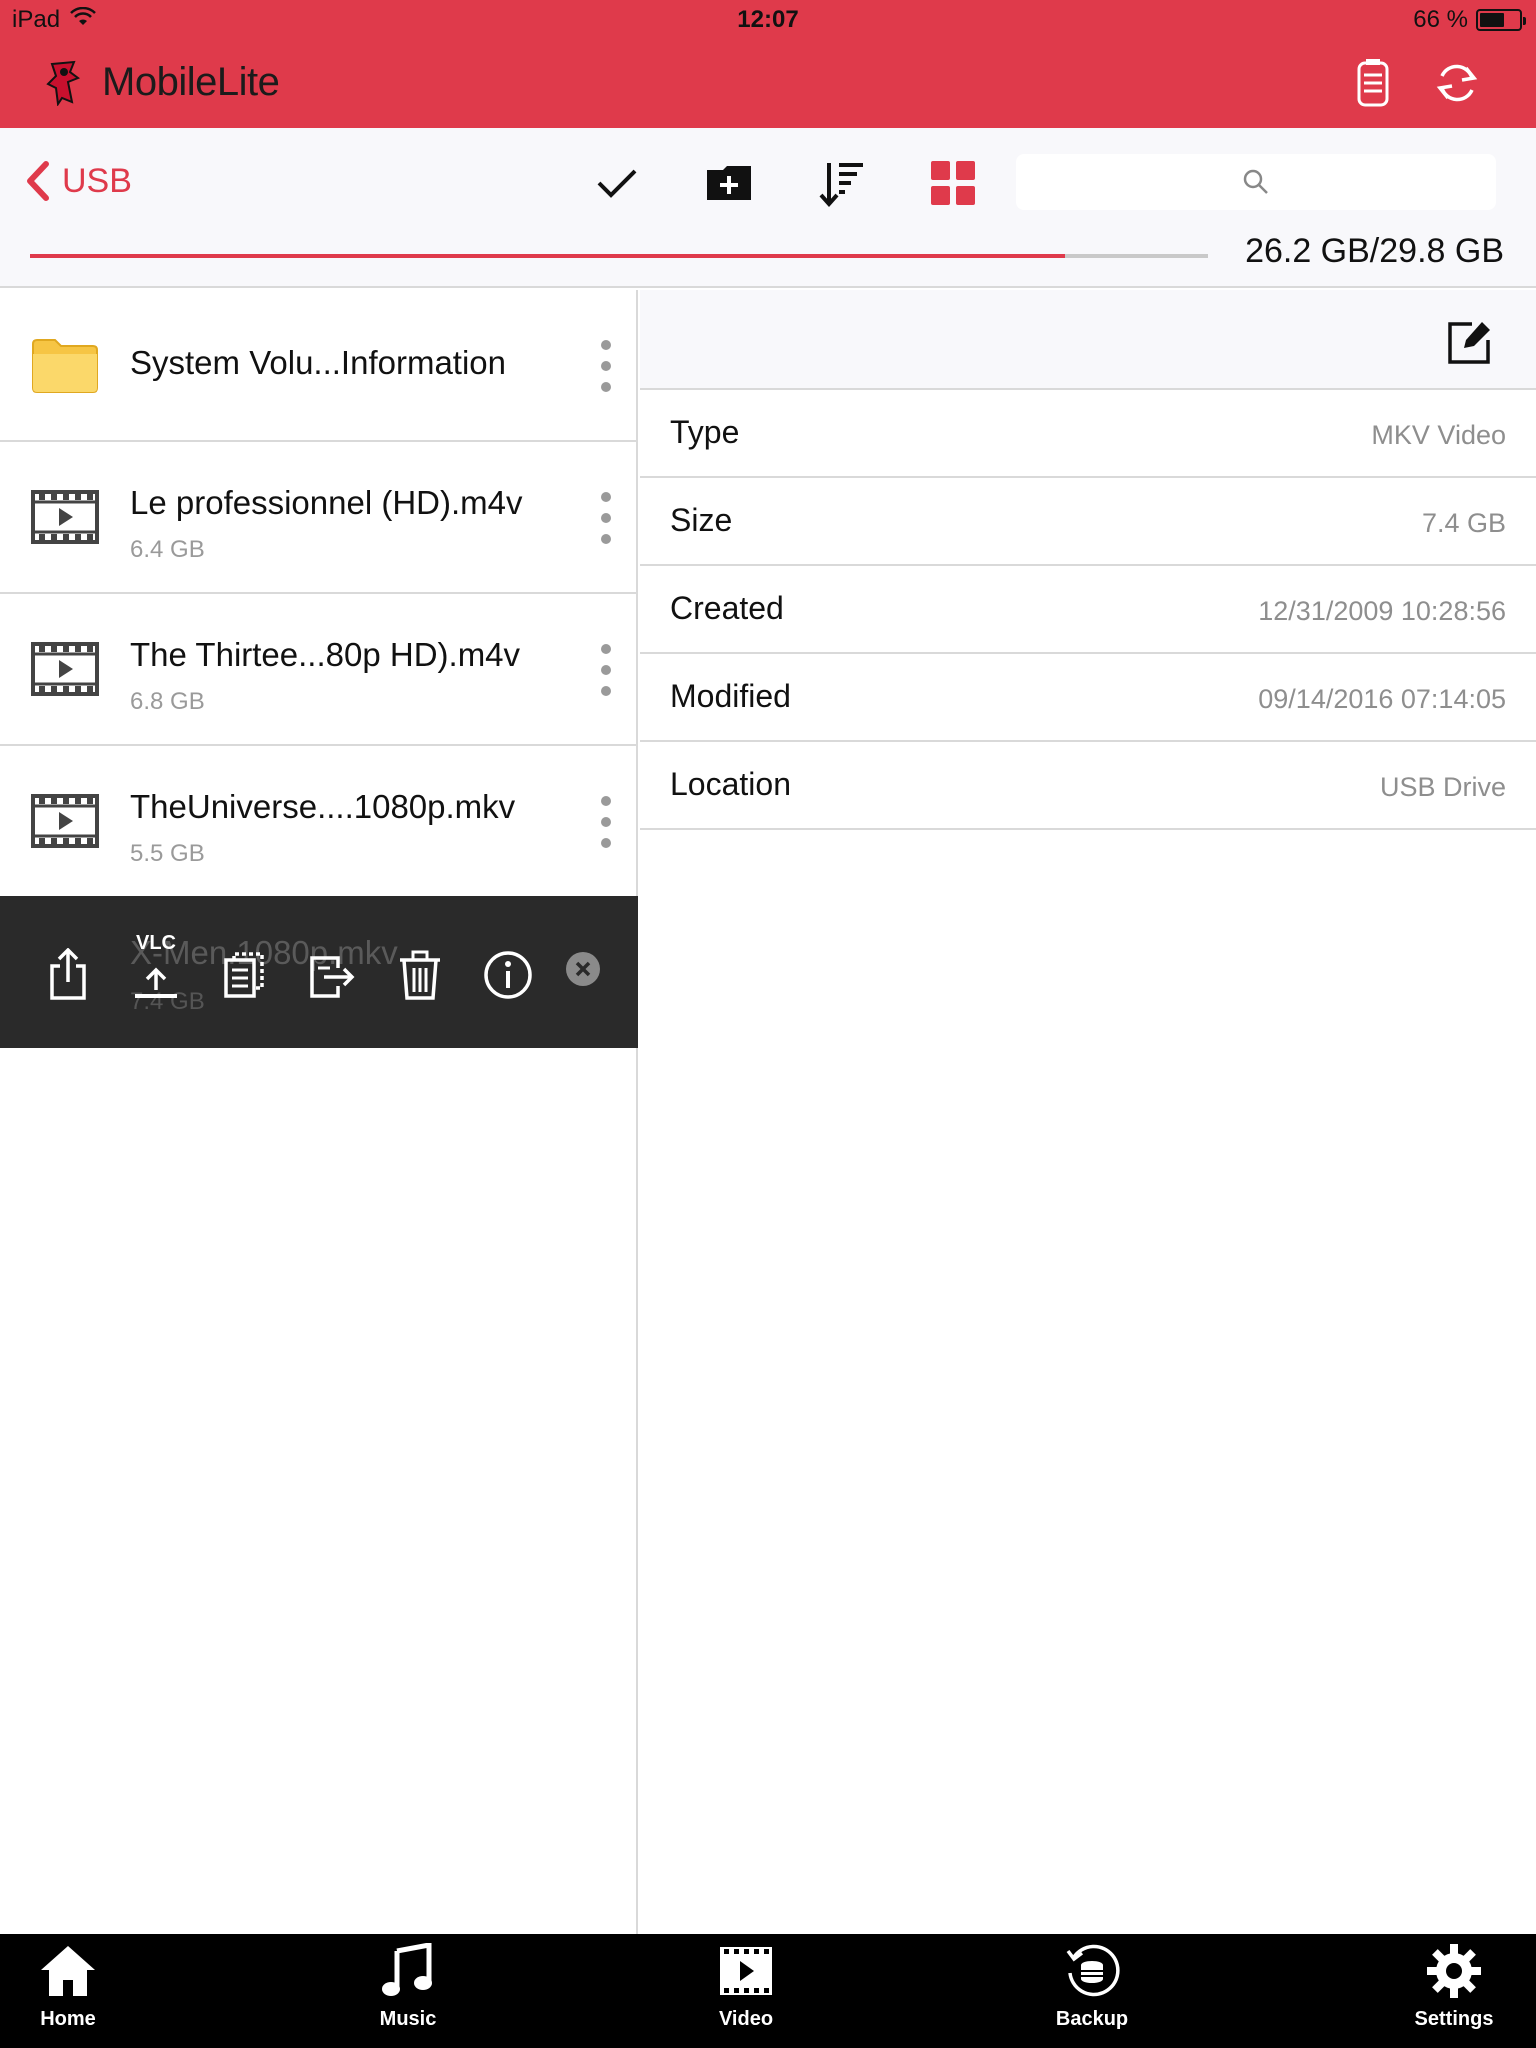 Image resolution: width=1536 pixels, height=2048 pixels. I want to click on search-icon, so click(1255, 181).